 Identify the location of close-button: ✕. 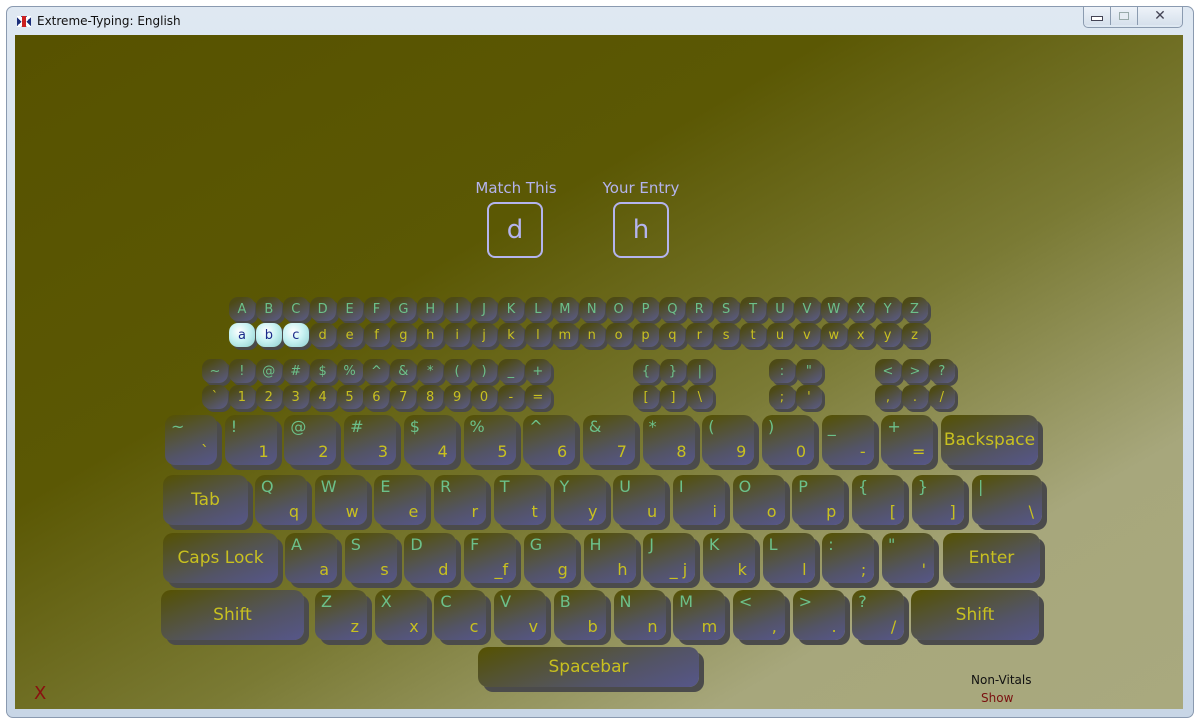
(1160, 16).